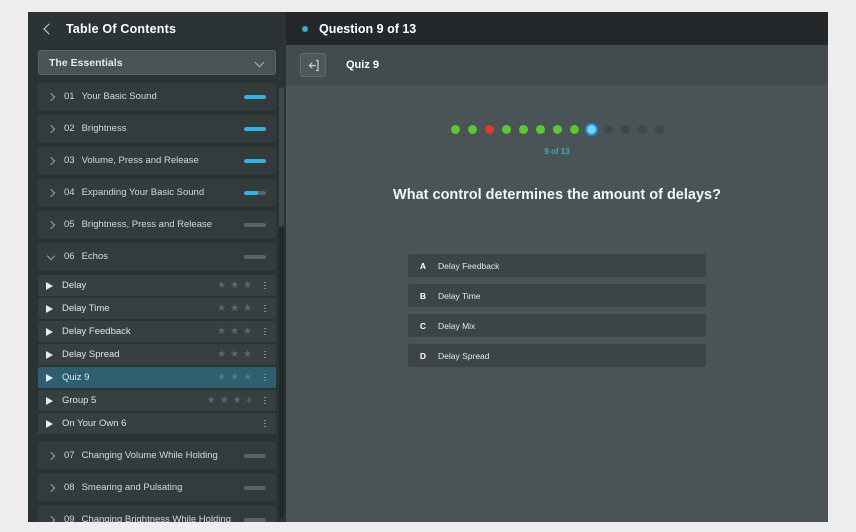 The image size is (856, 532). Describe the element at coordinates (464, 355) in the screenshot. I see `answer-text: Delay Spread` at that location.